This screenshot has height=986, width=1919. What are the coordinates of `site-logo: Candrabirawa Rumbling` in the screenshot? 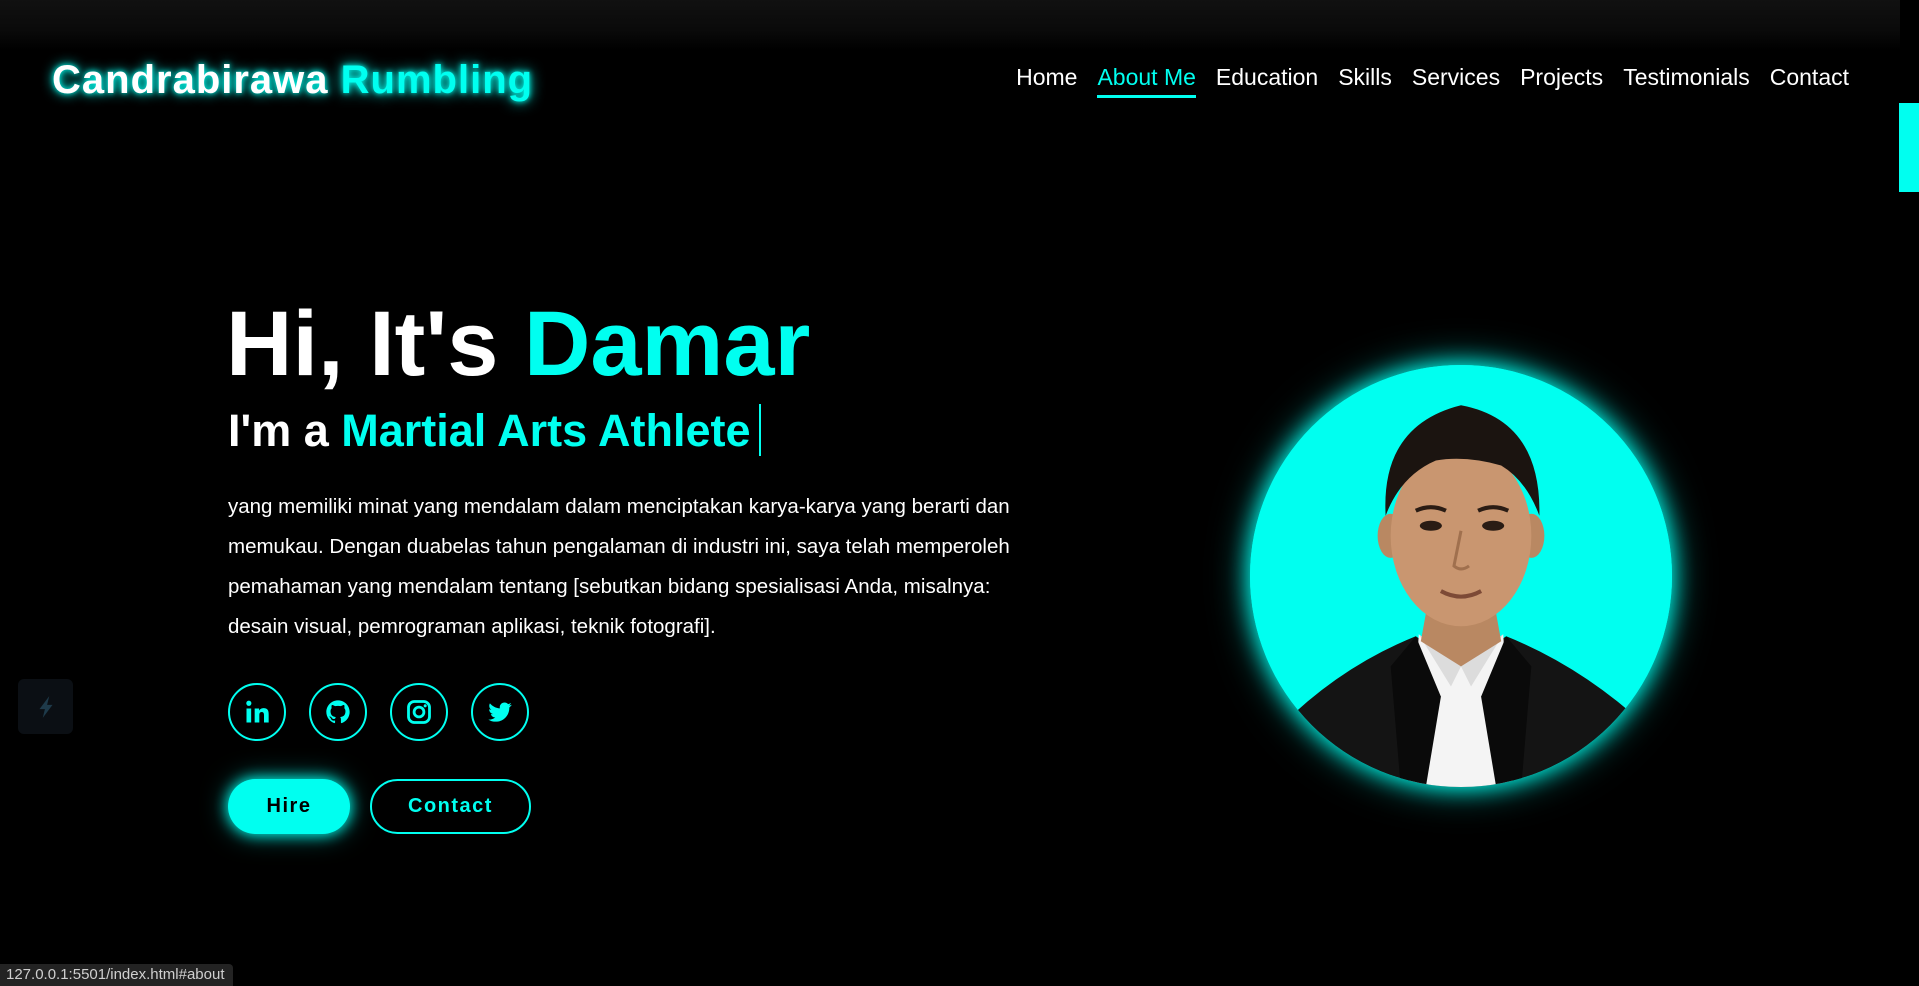 It's located at (292, 80).